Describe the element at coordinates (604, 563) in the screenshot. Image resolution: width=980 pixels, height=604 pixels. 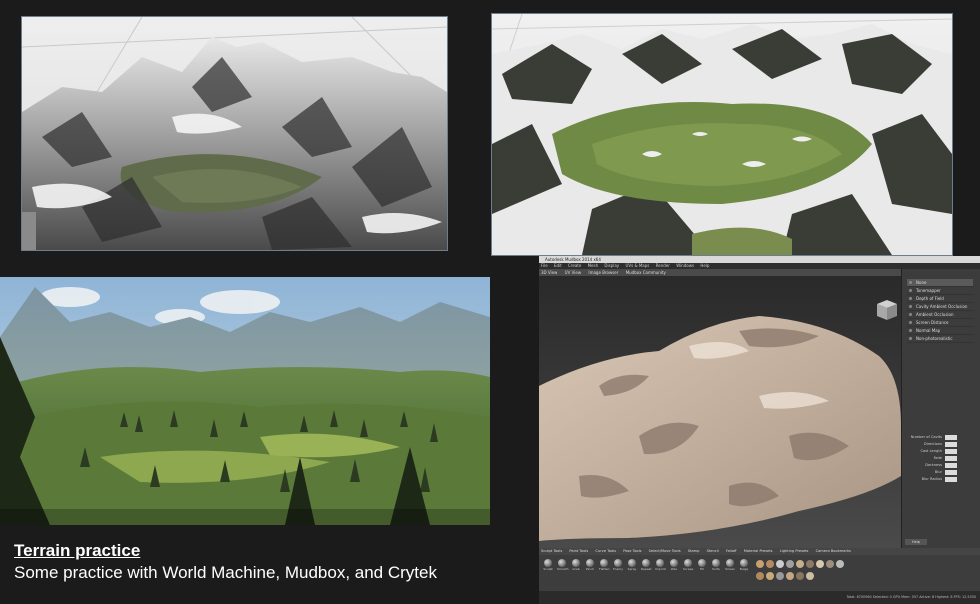
I see `flatten-brush-icon` at that location.